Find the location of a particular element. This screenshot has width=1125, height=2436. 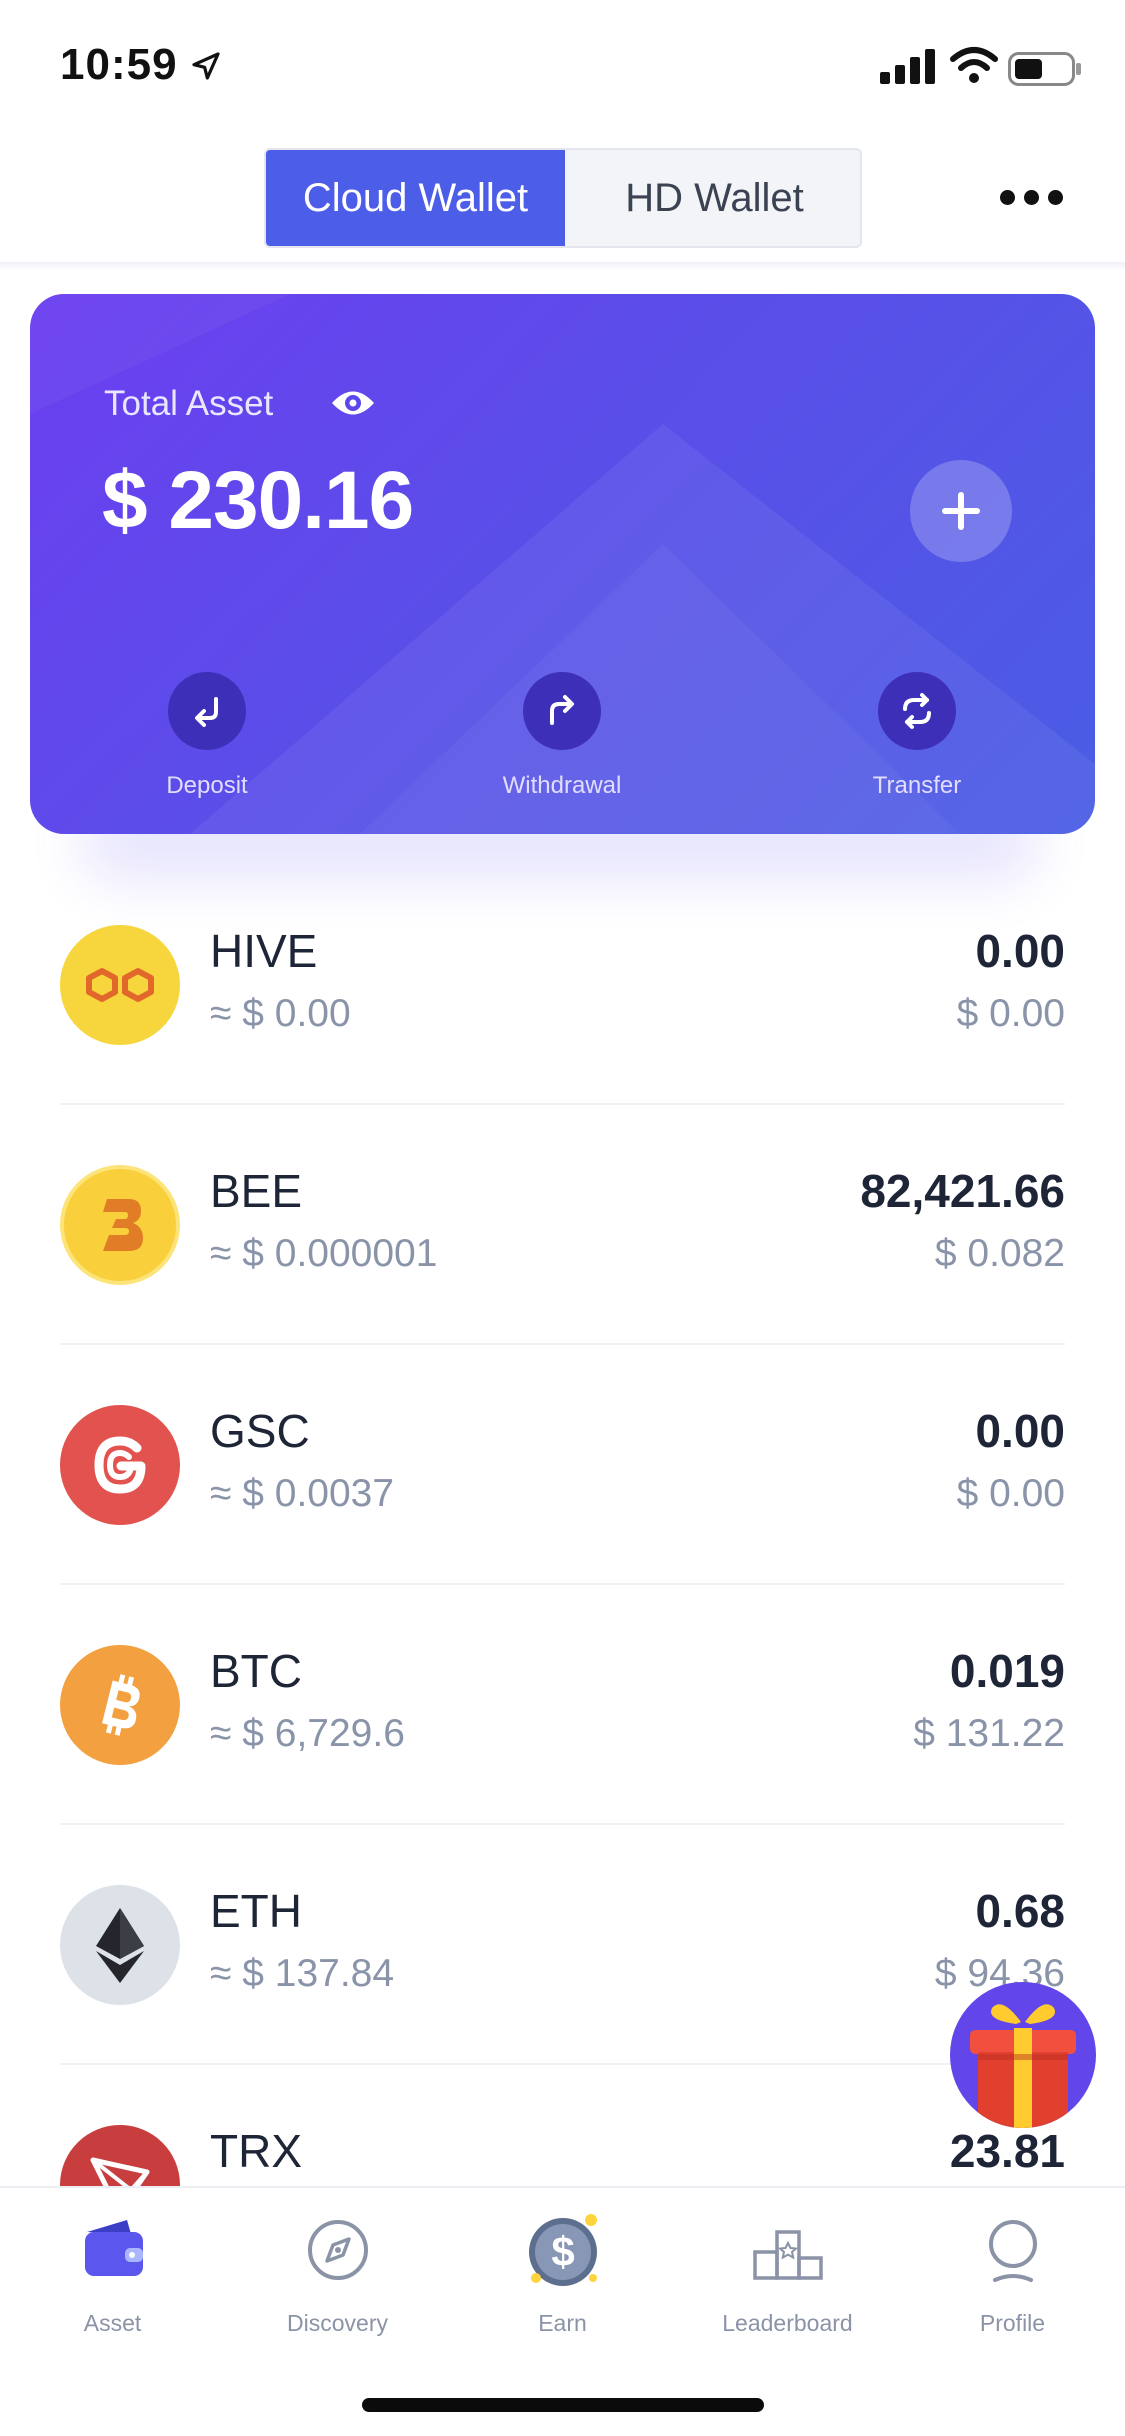

home-indicator is located at coordinates (563, 2405).